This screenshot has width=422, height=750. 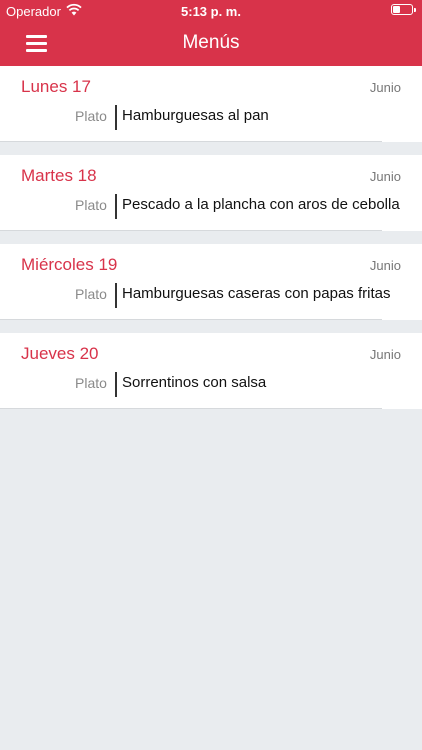 I want to click on day-label: Lunes 17, so click(x=56, y=86).